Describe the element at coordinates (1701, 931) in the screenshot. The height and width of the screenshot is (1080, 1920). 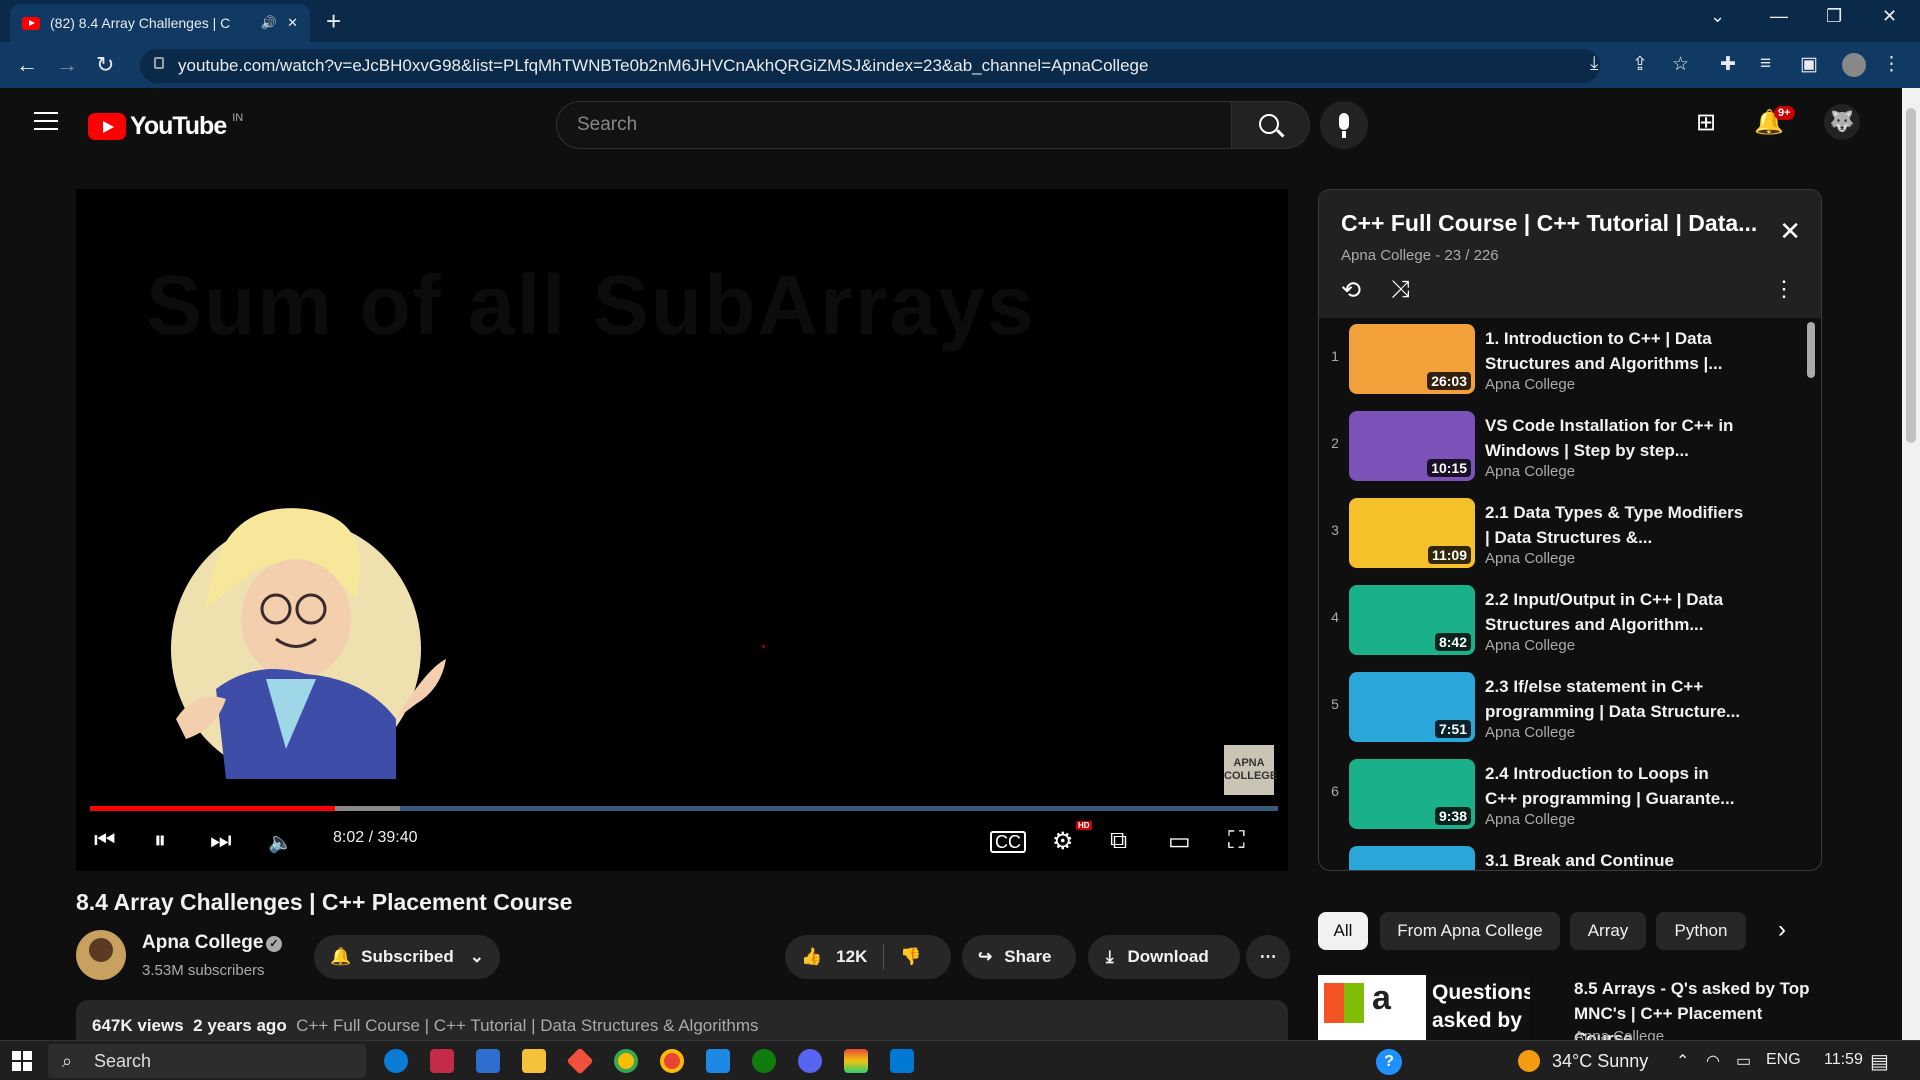
I see `chip-python: Python` at that location.